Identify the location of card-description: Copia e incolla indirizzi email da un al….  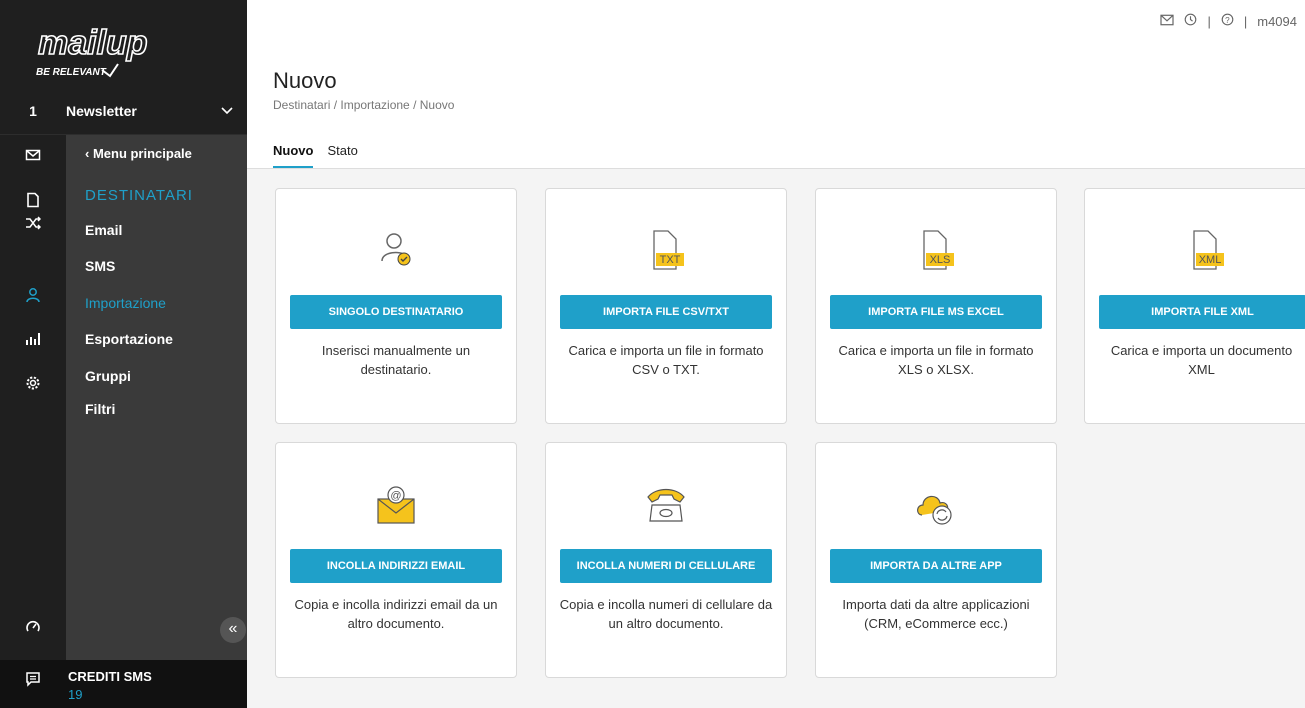
(396, 614).